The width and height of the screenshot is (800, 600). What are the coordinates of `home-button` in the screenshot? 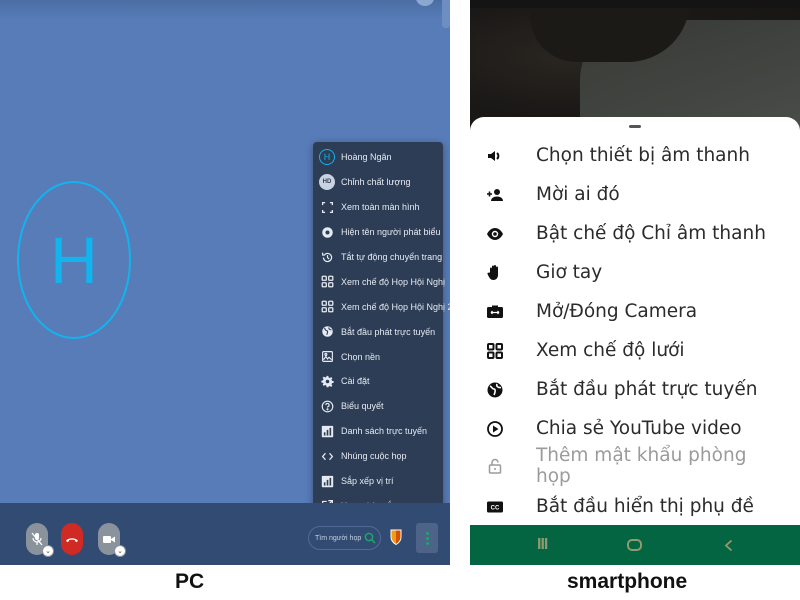 It's located at (634, 545).